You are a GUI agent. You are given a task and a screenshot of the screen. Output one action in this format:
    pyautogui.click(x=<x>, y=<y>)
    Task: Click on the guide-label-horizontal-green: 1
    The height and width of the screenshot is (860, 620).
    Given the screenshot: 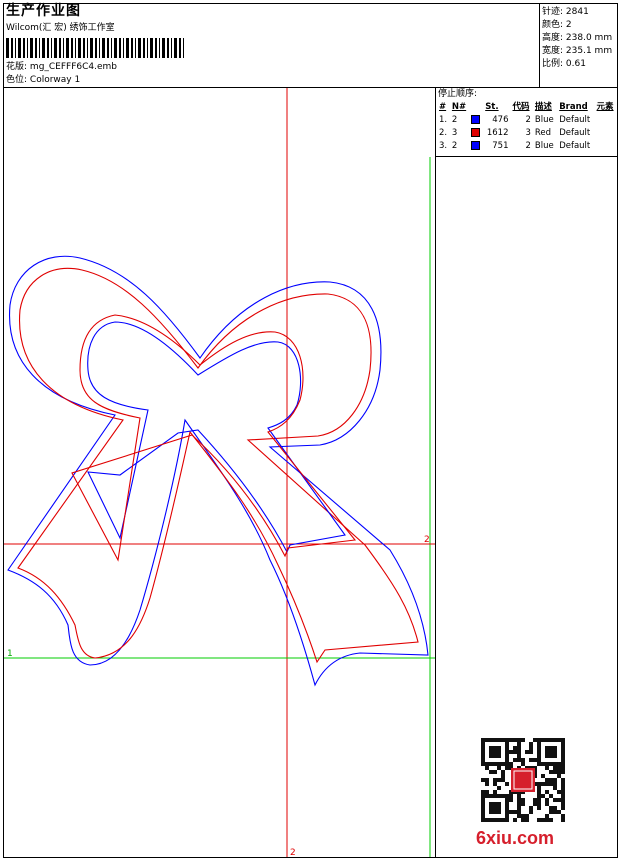 What is the action you would take?
    pyautogui.click(x=10, y=654)
    